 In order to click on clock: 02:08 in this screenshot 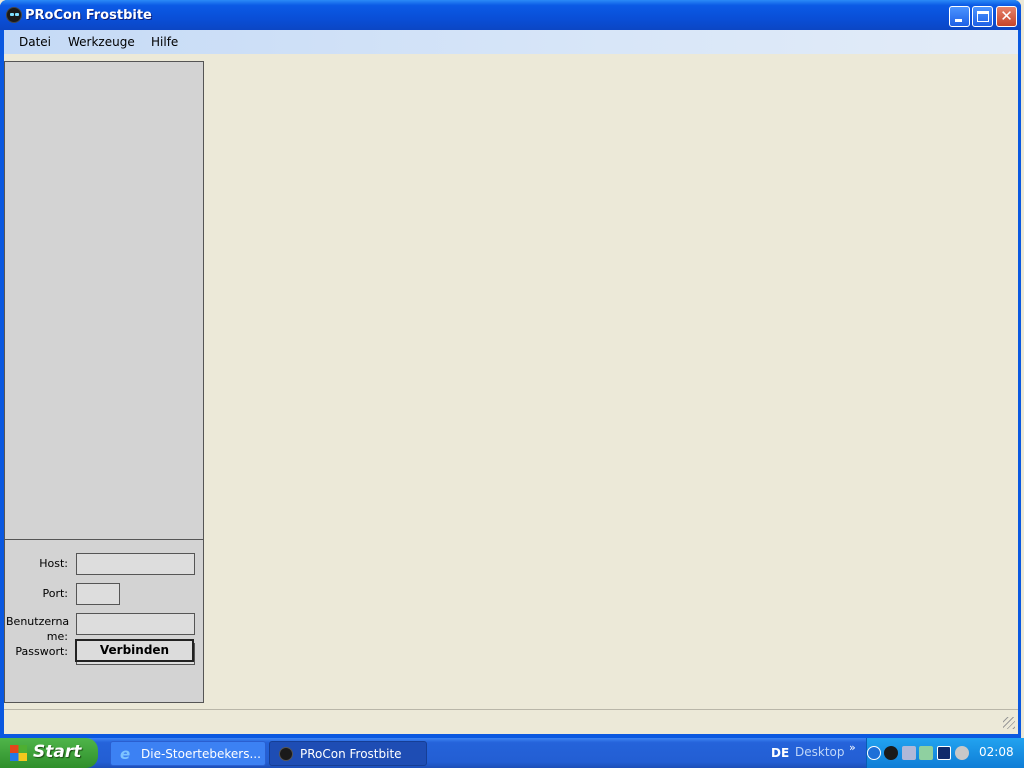, I will do `click(996, 752)`.